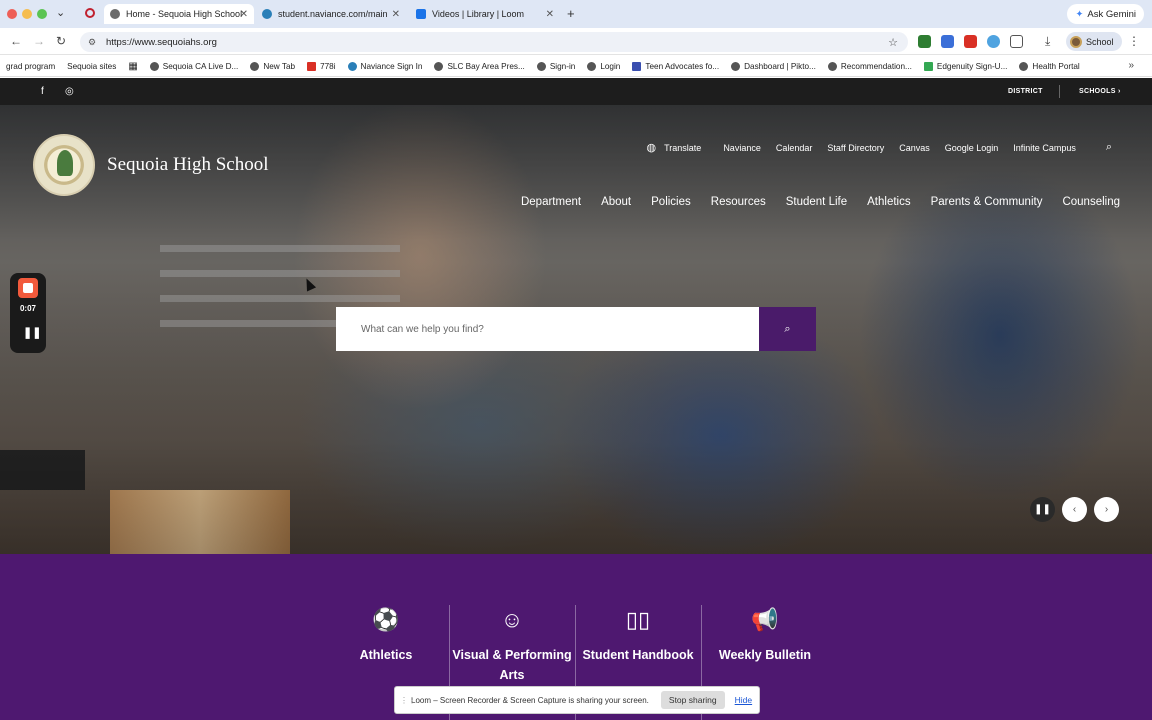 The height and width of the screenshot is (720, 1152). Describe the element at coordinates (547, 329) in the screenshot. I see `site-search-input: What can we help you find?` at that location.